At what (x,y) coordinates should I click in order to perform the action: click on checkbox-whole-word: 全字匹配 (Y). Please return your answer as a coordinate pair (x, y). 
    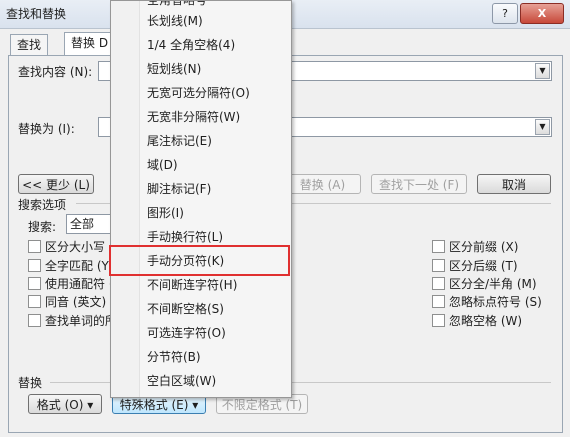
    Looking at the image, I should click on (71, 265).